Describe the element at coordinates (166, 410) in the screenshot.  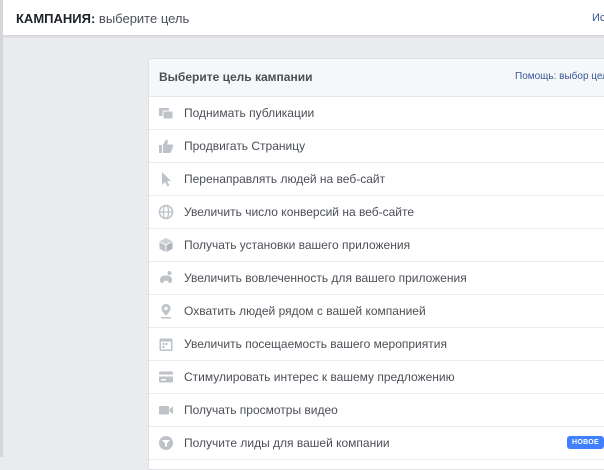
I see `video-camera-icon` at that location.